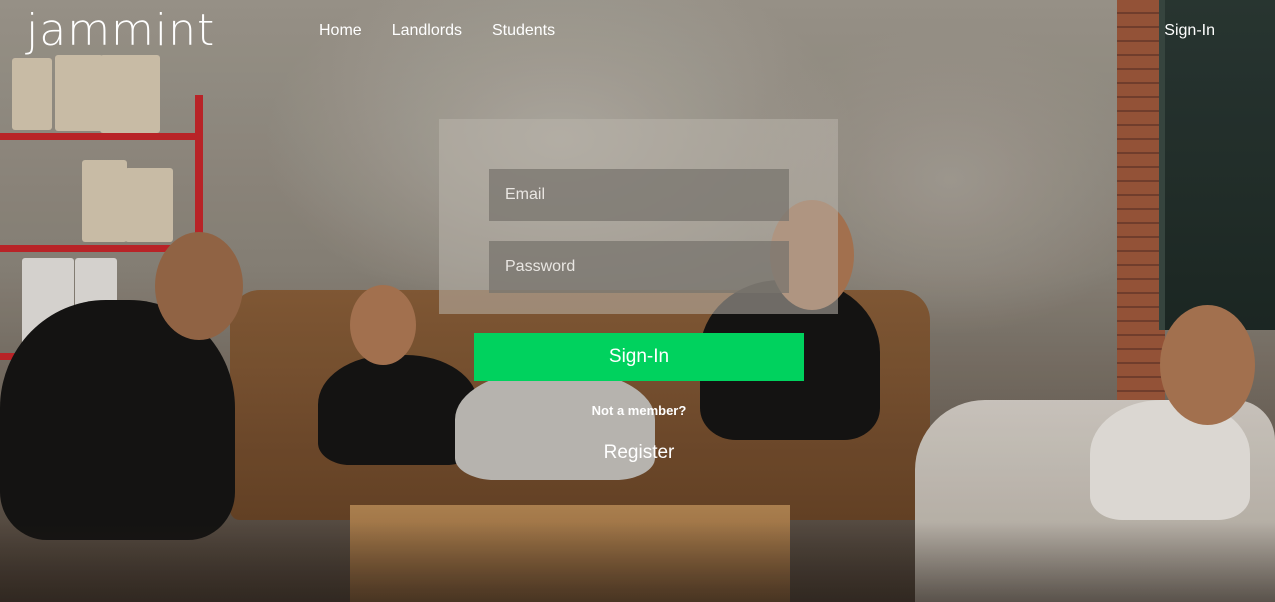 Image resolution: width=1275 pixels, height=602 pixels. What do you see at coordinates (120, 31) in the screenshot?
I see `jammint-logo: jammint` at bounding box center [120, 31].